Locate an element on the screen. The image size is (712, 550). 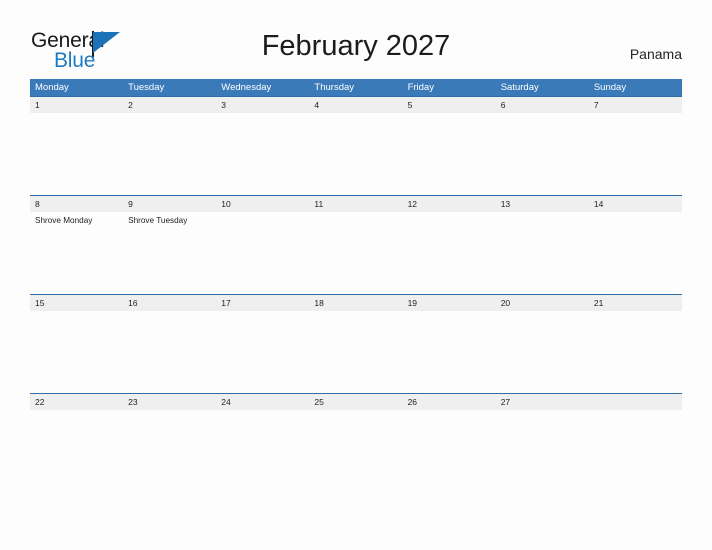
day-header-sunday: Sunday is located at coordinates (610, 87).